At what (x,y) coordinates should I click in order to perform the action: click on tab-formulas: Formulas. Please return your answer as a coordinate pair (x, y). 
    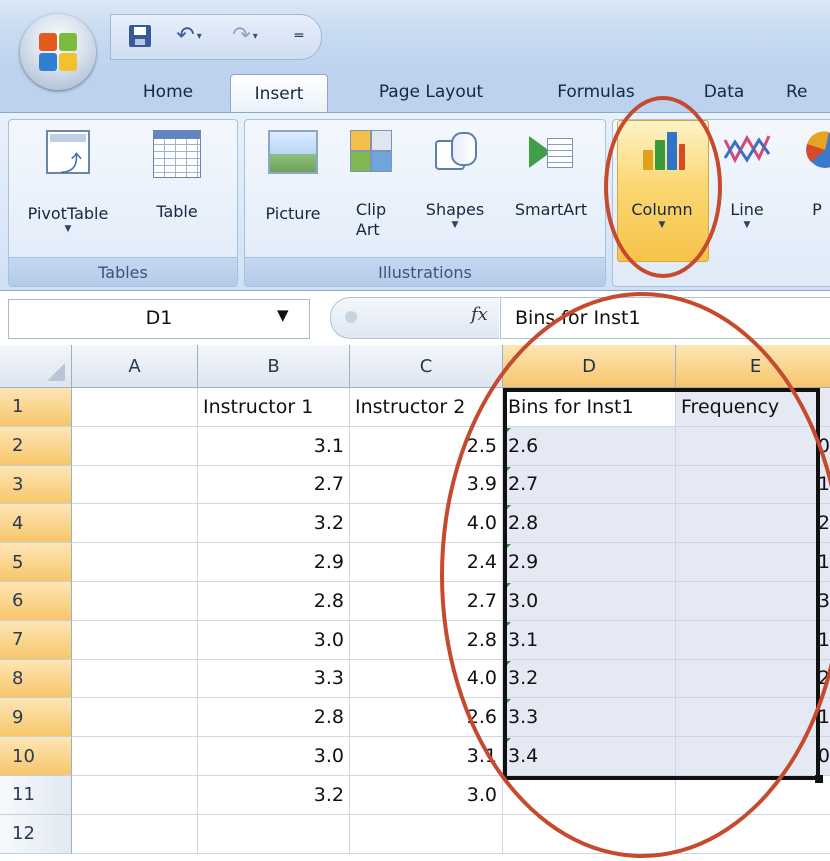
    Looking at the image, I should click on (596, 92).